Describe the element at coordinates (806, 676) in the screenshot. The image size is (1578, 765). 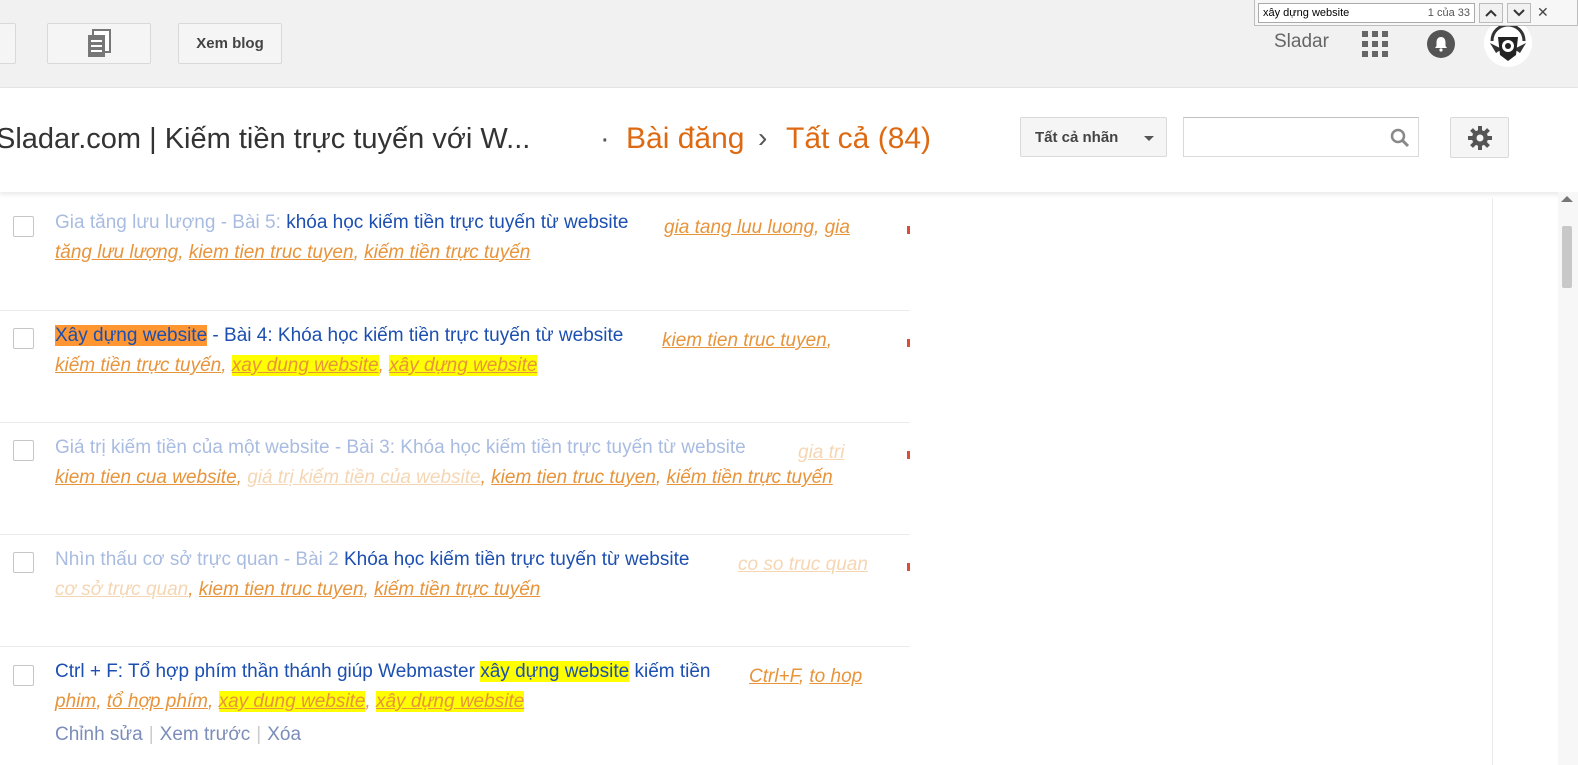
I see `post-labels: Ctrl+F, to hop` at that location.